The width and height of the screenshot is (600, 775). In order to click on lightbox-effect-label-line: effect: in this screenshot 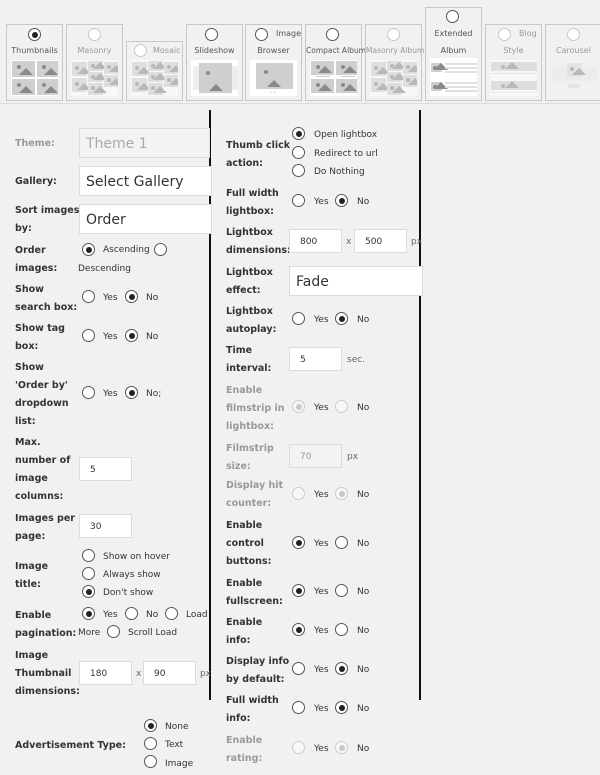, I will do `click(243, 290)`.